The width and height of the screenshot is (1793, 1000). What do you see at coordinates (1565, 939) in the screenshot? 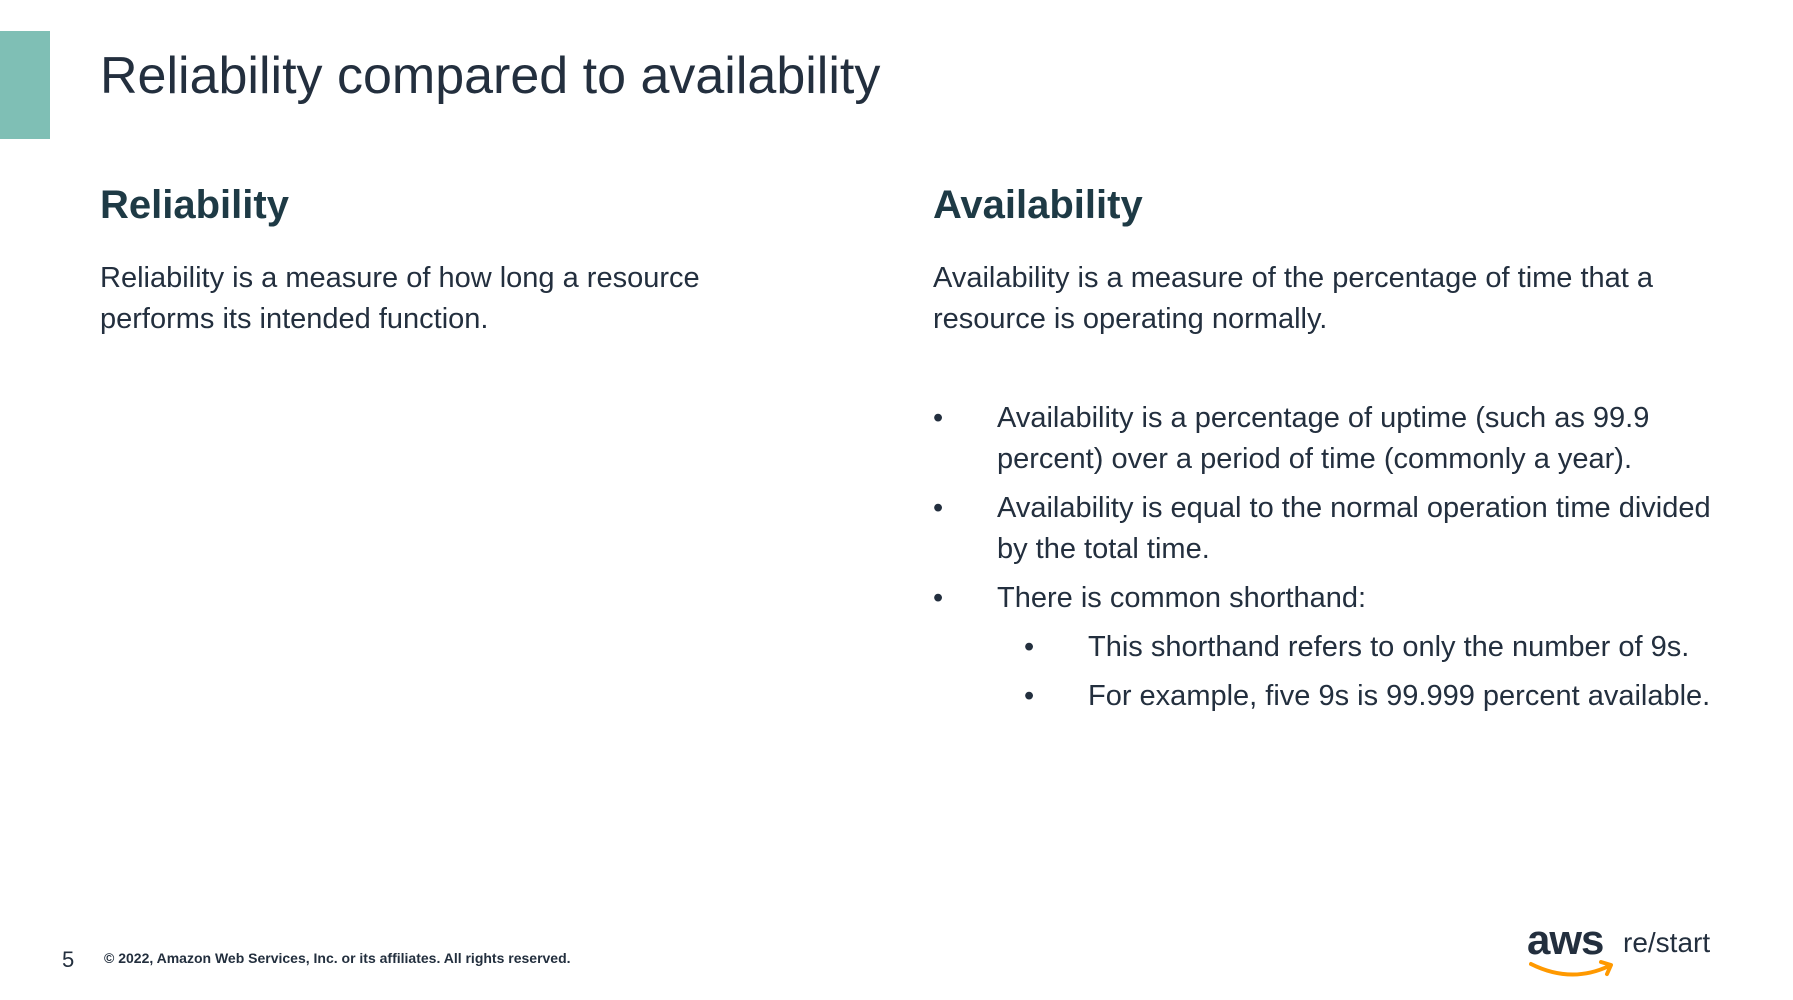
I see `aws-logo-text: aws` at bounding box center [1565, 939].